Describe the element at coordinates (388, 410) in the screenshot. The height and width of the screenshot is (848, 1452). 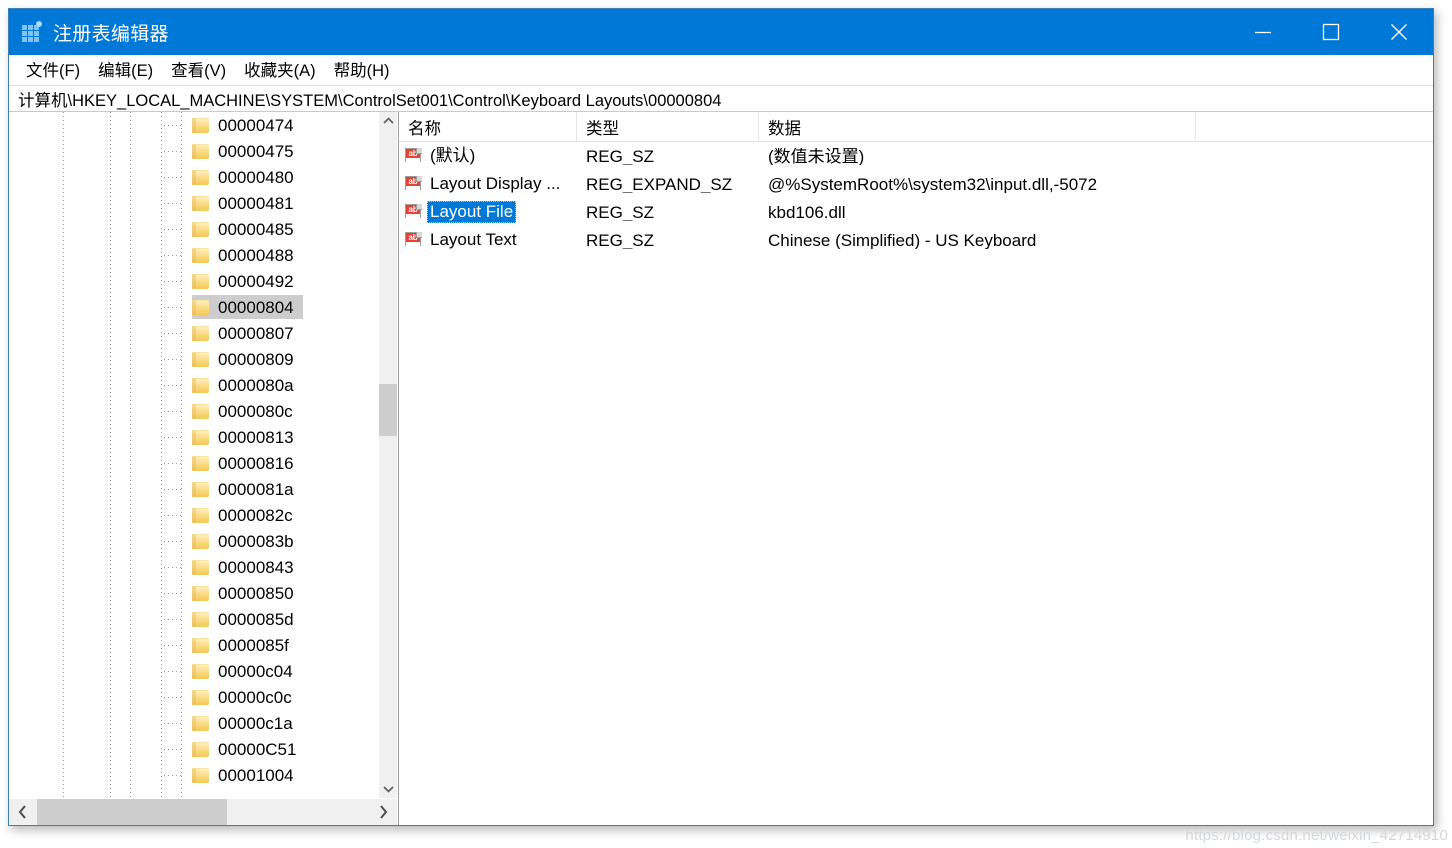
I see `scroll-thumb-vertical` at that location.